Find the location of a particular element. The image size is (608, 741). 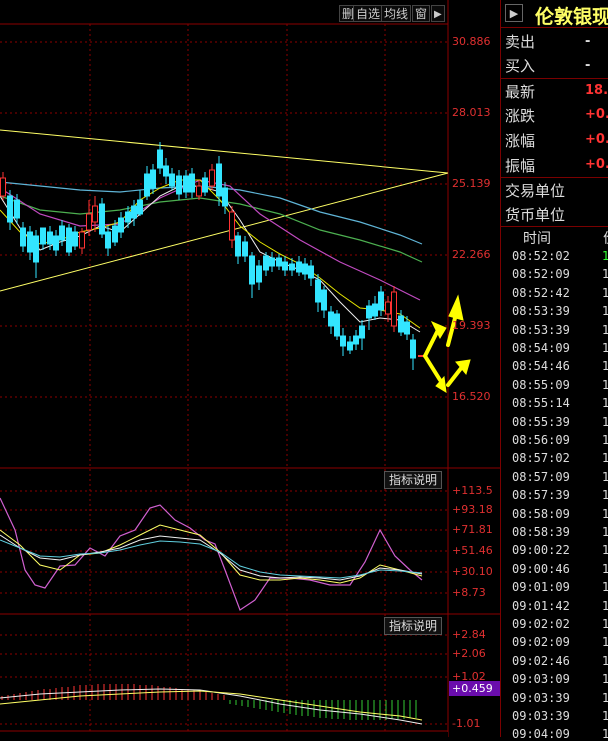

tick-time: 09:00:22 is located at coordinates (541, 550).